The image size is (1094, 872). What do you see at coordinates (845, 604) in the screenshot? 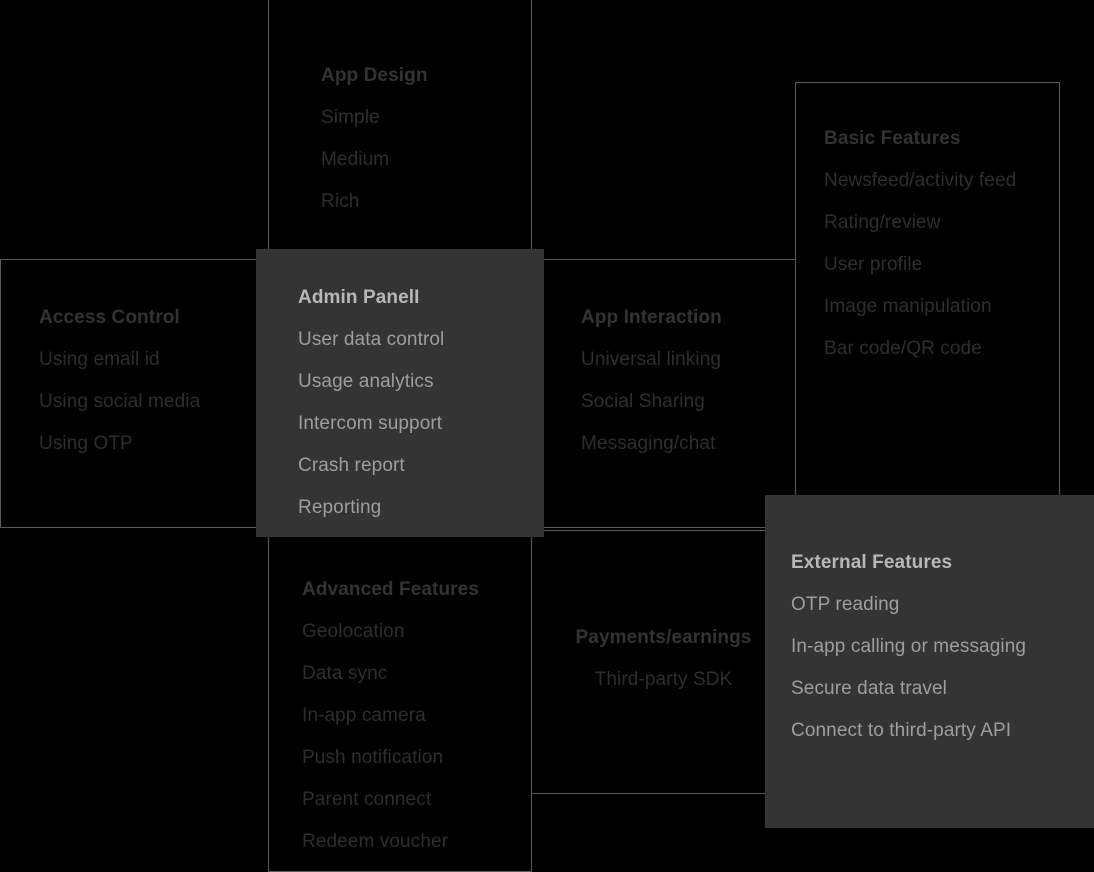
I see `card-external-features-item-0: OTP reading` at bounding box center [845, 604].